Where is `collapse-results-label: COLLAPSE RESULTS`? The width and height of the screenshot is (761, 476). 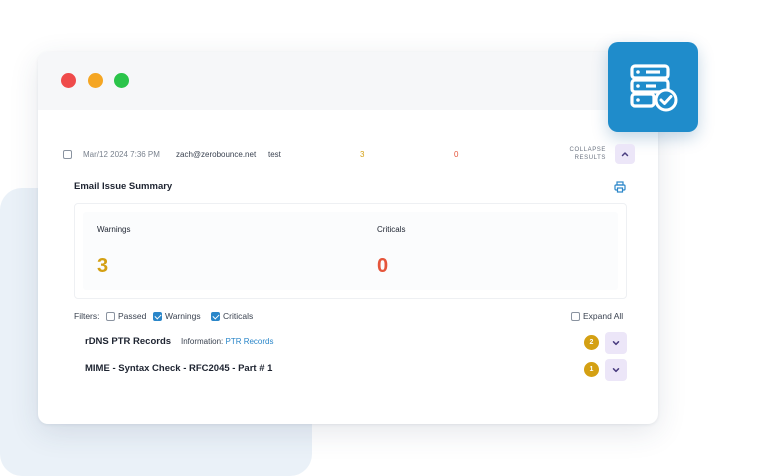
collapse-results-label: COLLAPSE RESULTS is located at coordinates (583, 154).